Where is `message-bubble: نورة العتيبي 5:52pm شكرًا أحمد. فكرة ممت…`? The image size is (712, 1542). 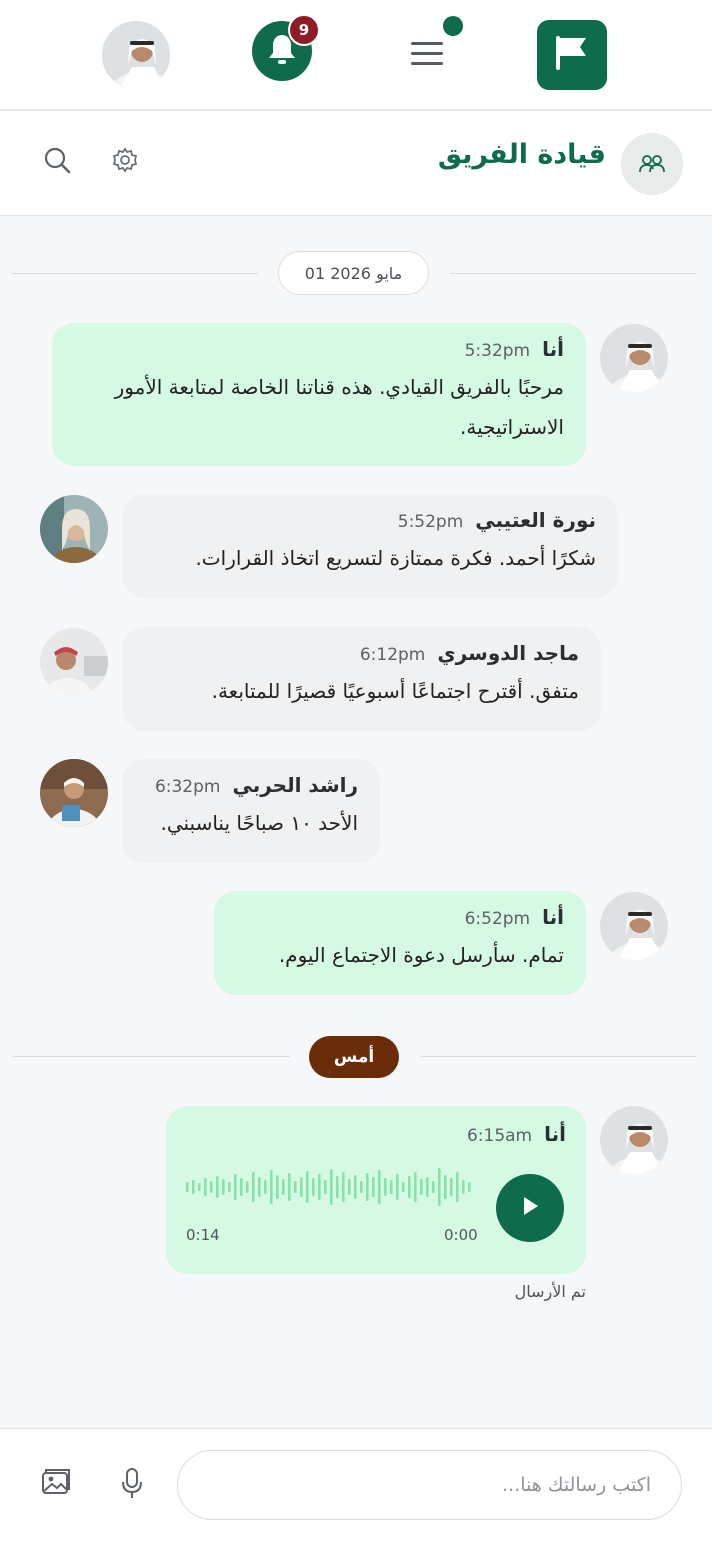
message-bubble: نورة العتيبي 5:52pm شكرًا أحمد. فكرة ممت… is located at coordinates (370, 546).